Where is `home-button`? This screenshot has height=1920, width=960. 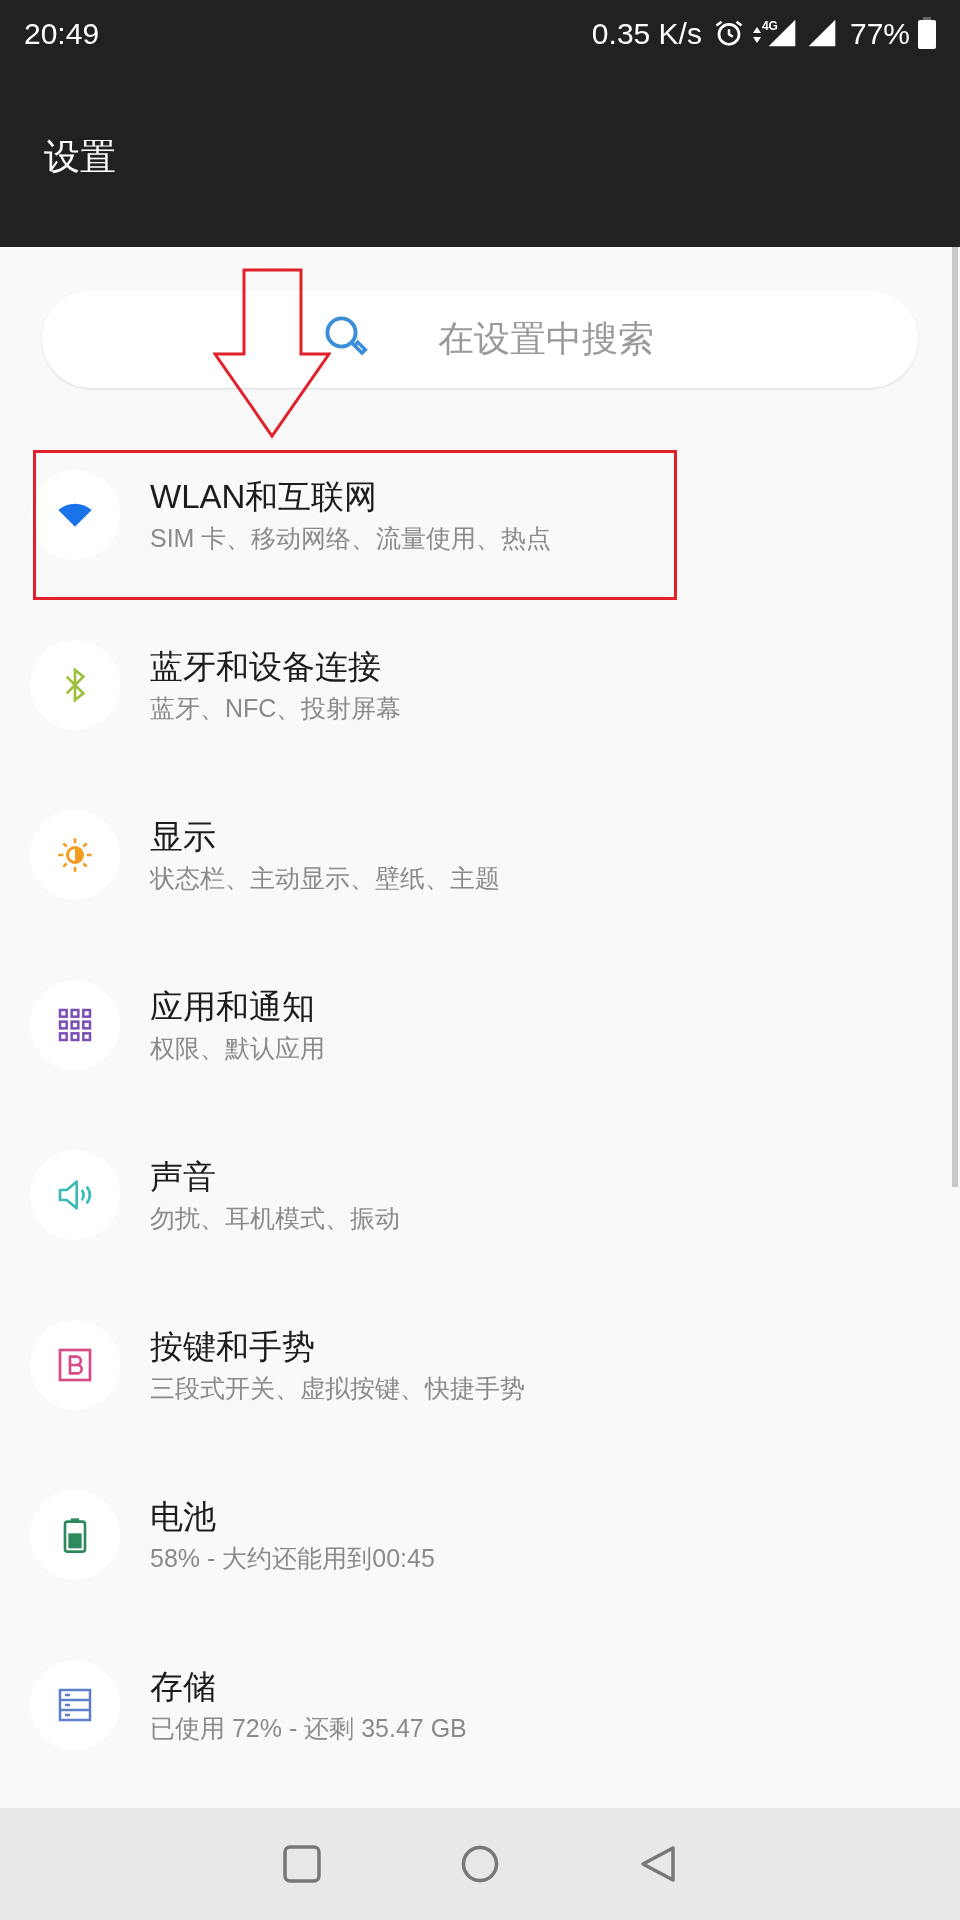
home-button is located at coordinates (480, 1864).